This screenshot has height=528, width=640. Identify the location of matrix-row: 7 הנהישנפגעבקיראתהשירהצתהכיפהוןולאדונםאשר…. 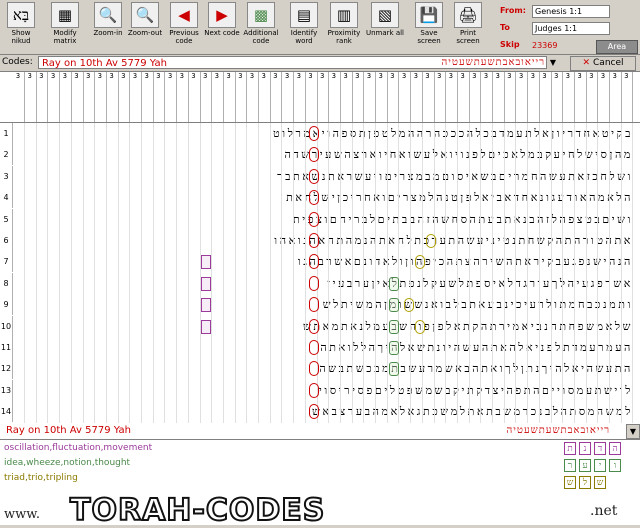
(320, 262).